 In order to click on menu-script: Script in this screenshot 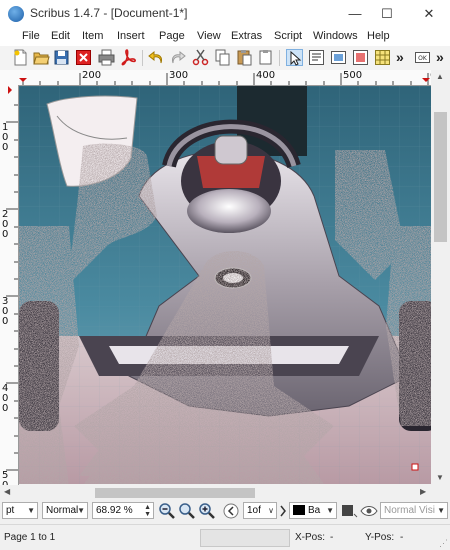, I will do `click(288, 36)`.